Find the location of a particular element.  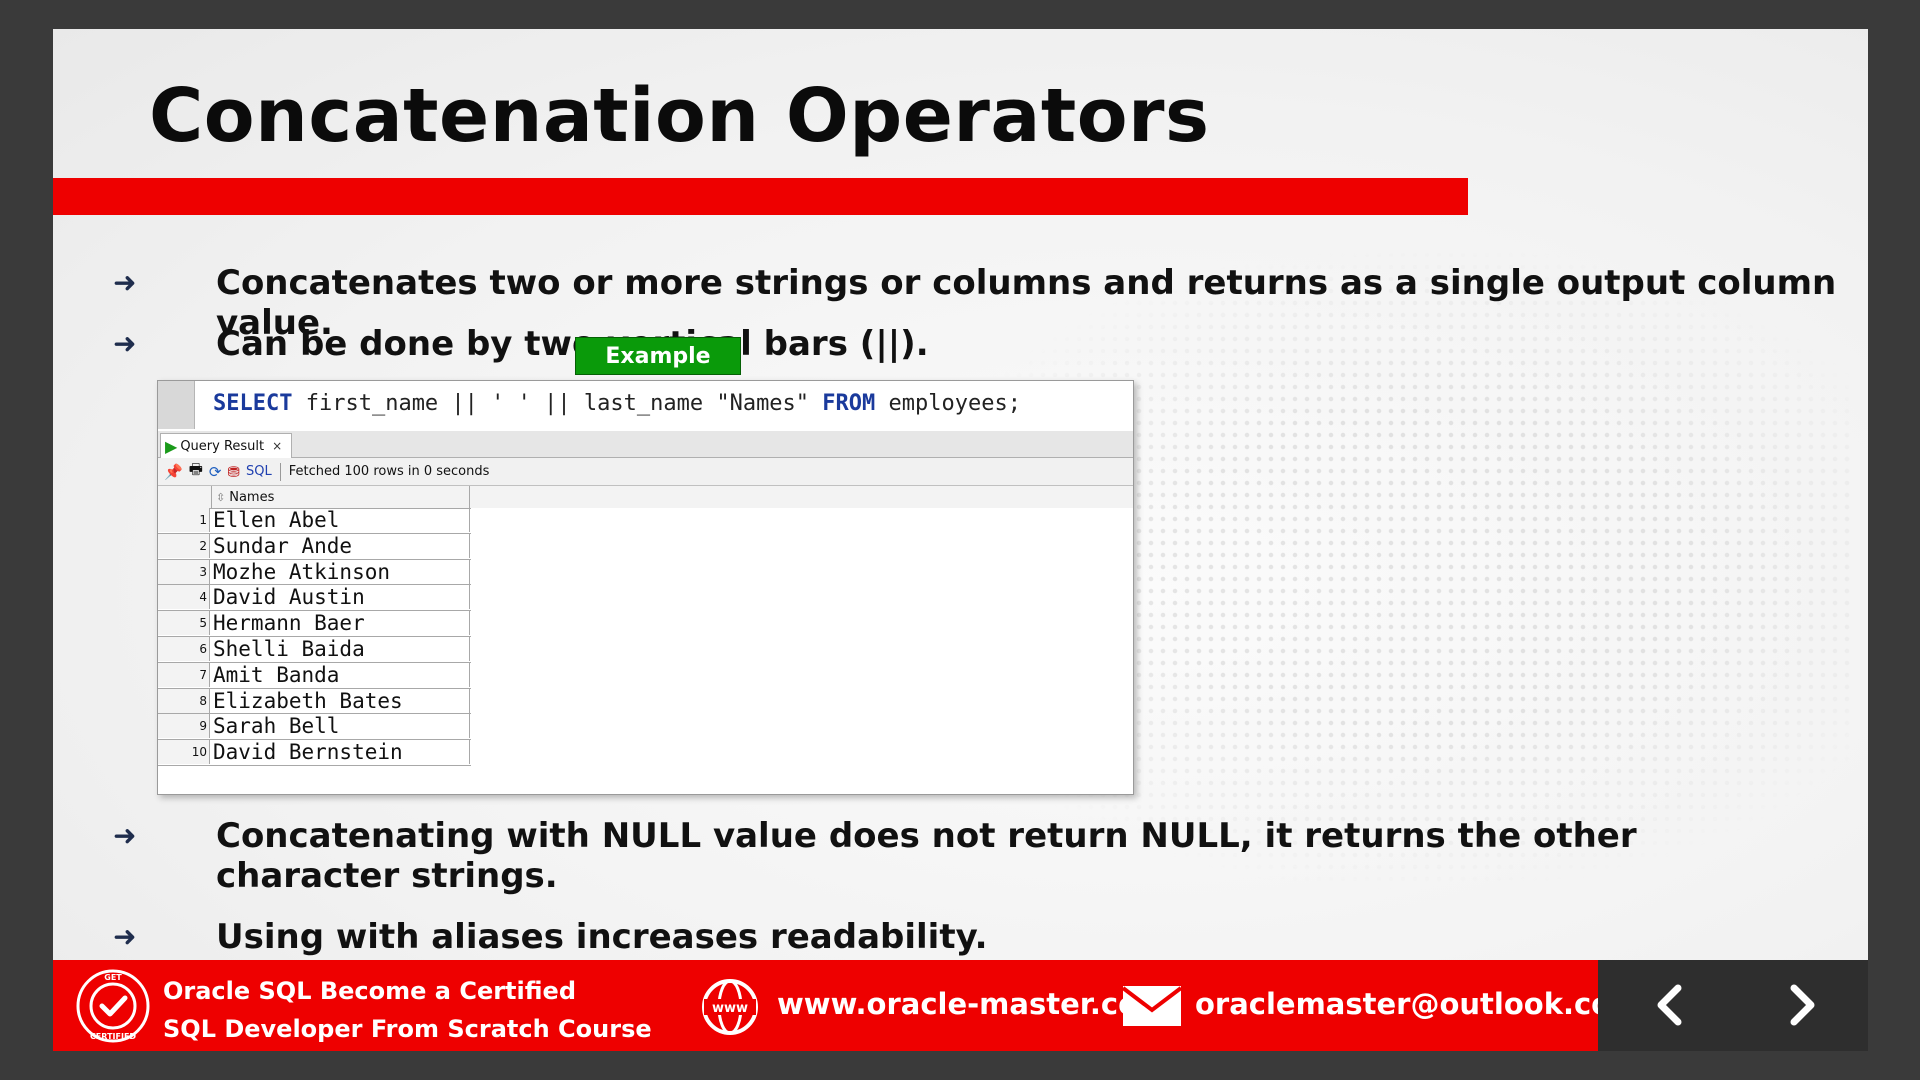

column-header-names: ⇳ Names is located at coordinates (340, 497).